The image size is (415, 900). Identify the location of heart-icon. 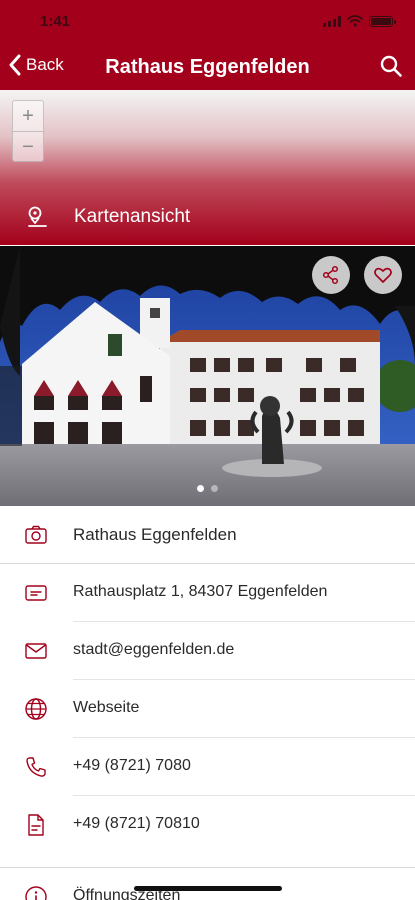
(383, 275).